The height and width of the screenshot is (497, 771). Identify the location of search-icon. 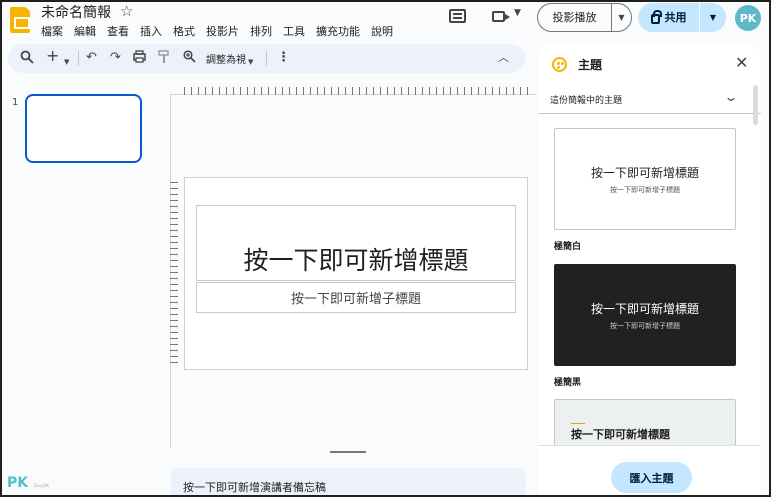
(27, 59).